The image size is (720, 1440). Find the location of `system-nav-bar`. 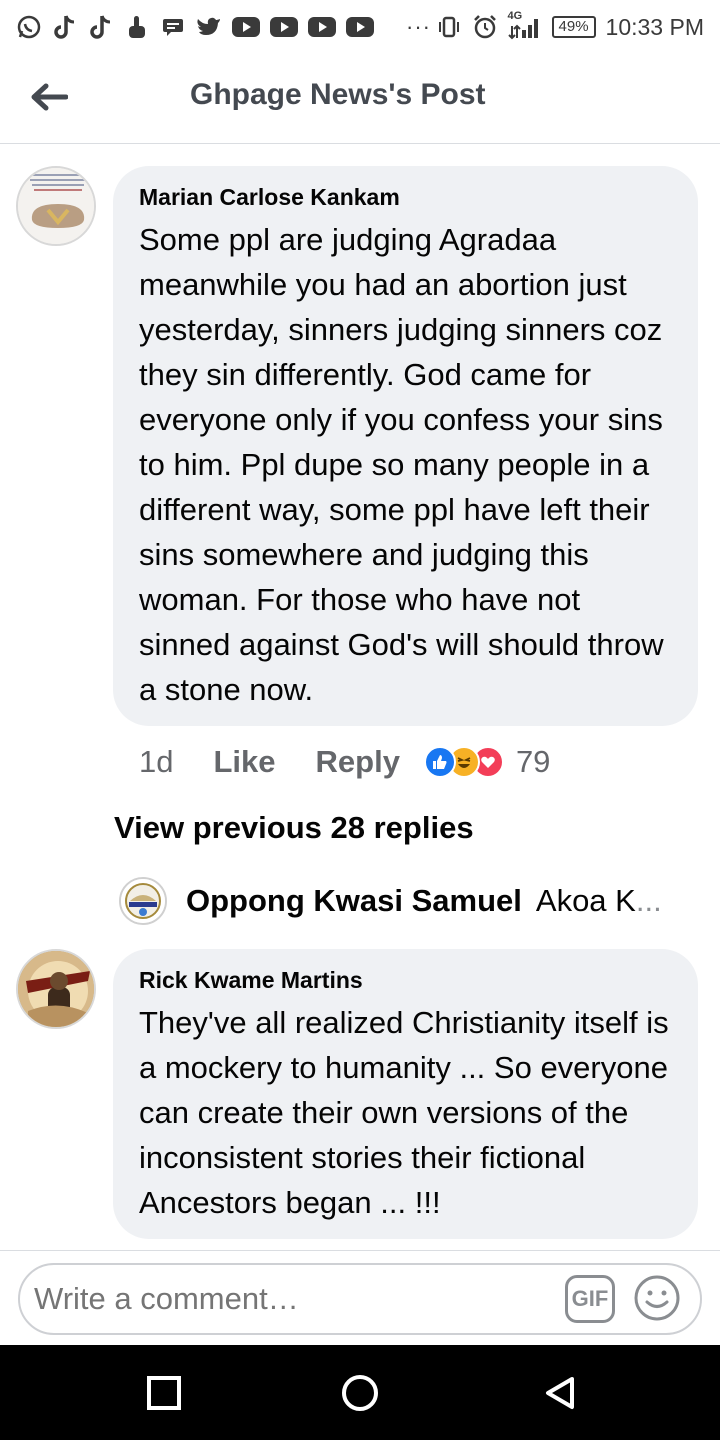

system-nav-bar is located at coordinates (360, 1392).